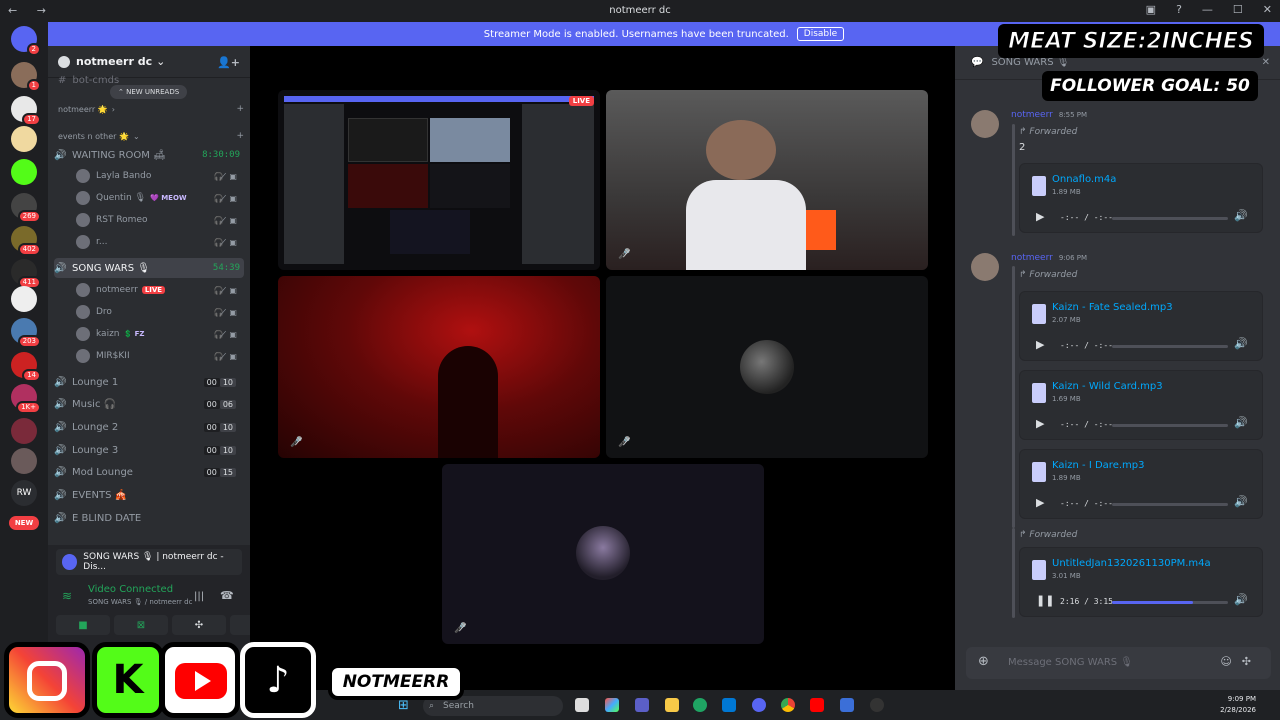 Image resolution: width=1280 pixels, height=720 pixels. What do you see at coordinates (83, 625) in the screenshot?
I see `camera-button: ■` at bounding box center [83, 625].